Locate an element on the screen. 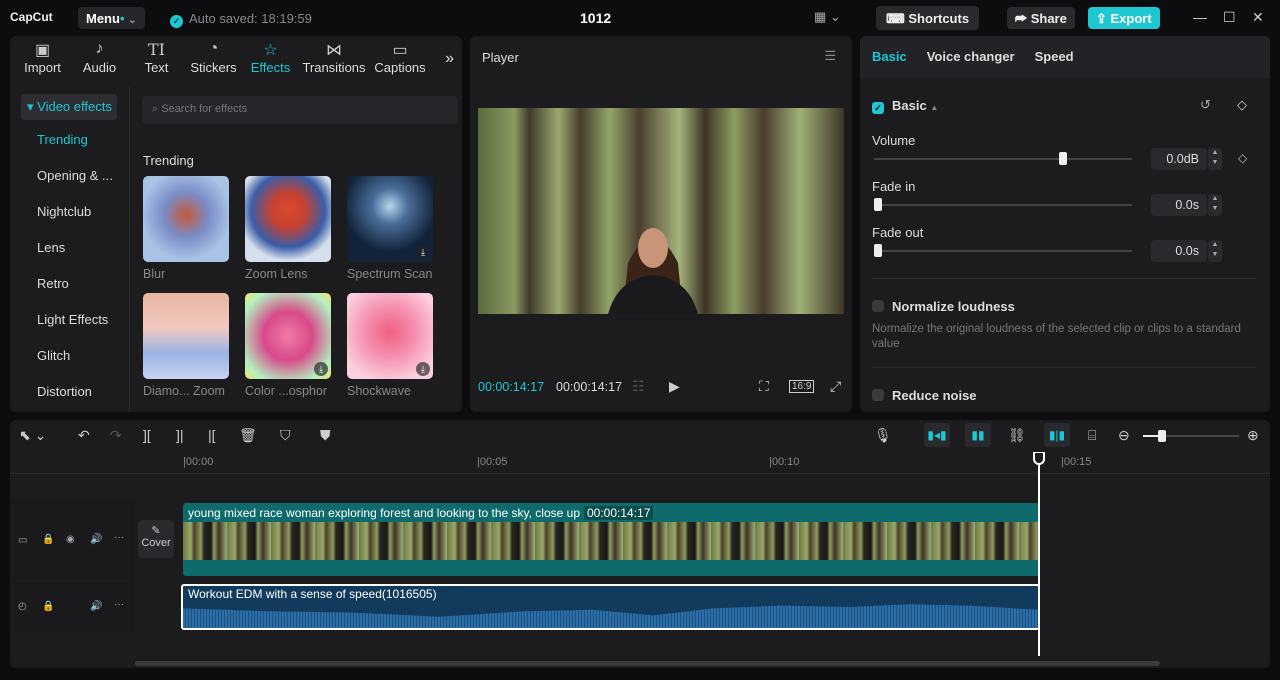  normalize-loudness-option: Normalize loudness is located at coordinates (943, 306).